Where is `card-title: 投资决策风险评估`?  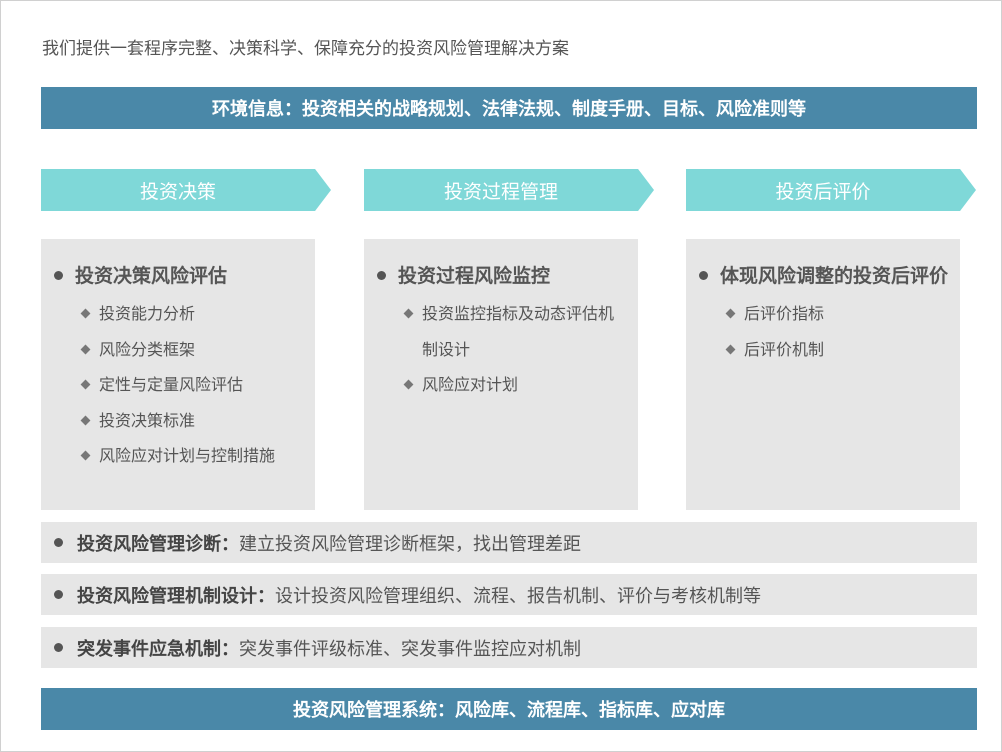
card-title: 投资决策风险评估 is located at coordinates (178, 276).